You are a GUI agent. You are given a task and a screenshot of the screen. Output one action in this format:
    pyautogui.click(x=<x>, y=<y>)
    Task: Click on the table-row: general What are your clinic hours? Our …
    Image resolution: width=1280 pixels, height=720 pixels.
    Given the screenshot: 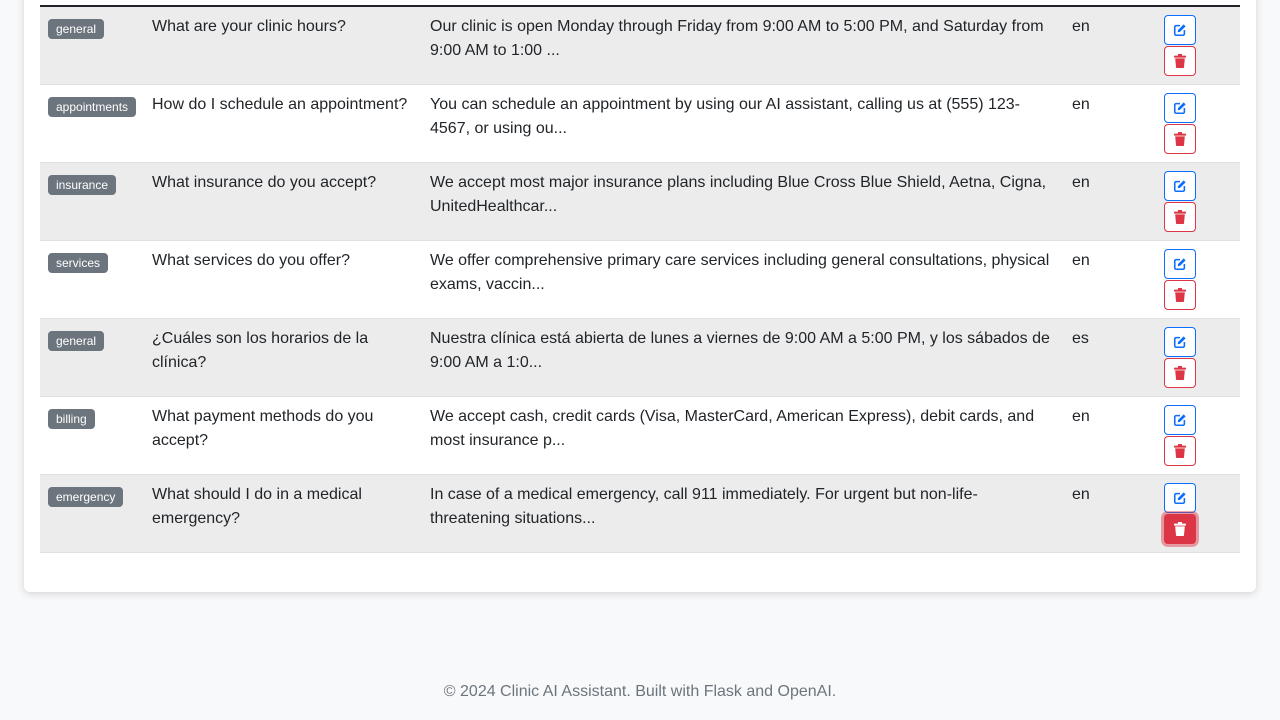 What is the action you would take?
    pyautogui.click(x=640, y=45)
    